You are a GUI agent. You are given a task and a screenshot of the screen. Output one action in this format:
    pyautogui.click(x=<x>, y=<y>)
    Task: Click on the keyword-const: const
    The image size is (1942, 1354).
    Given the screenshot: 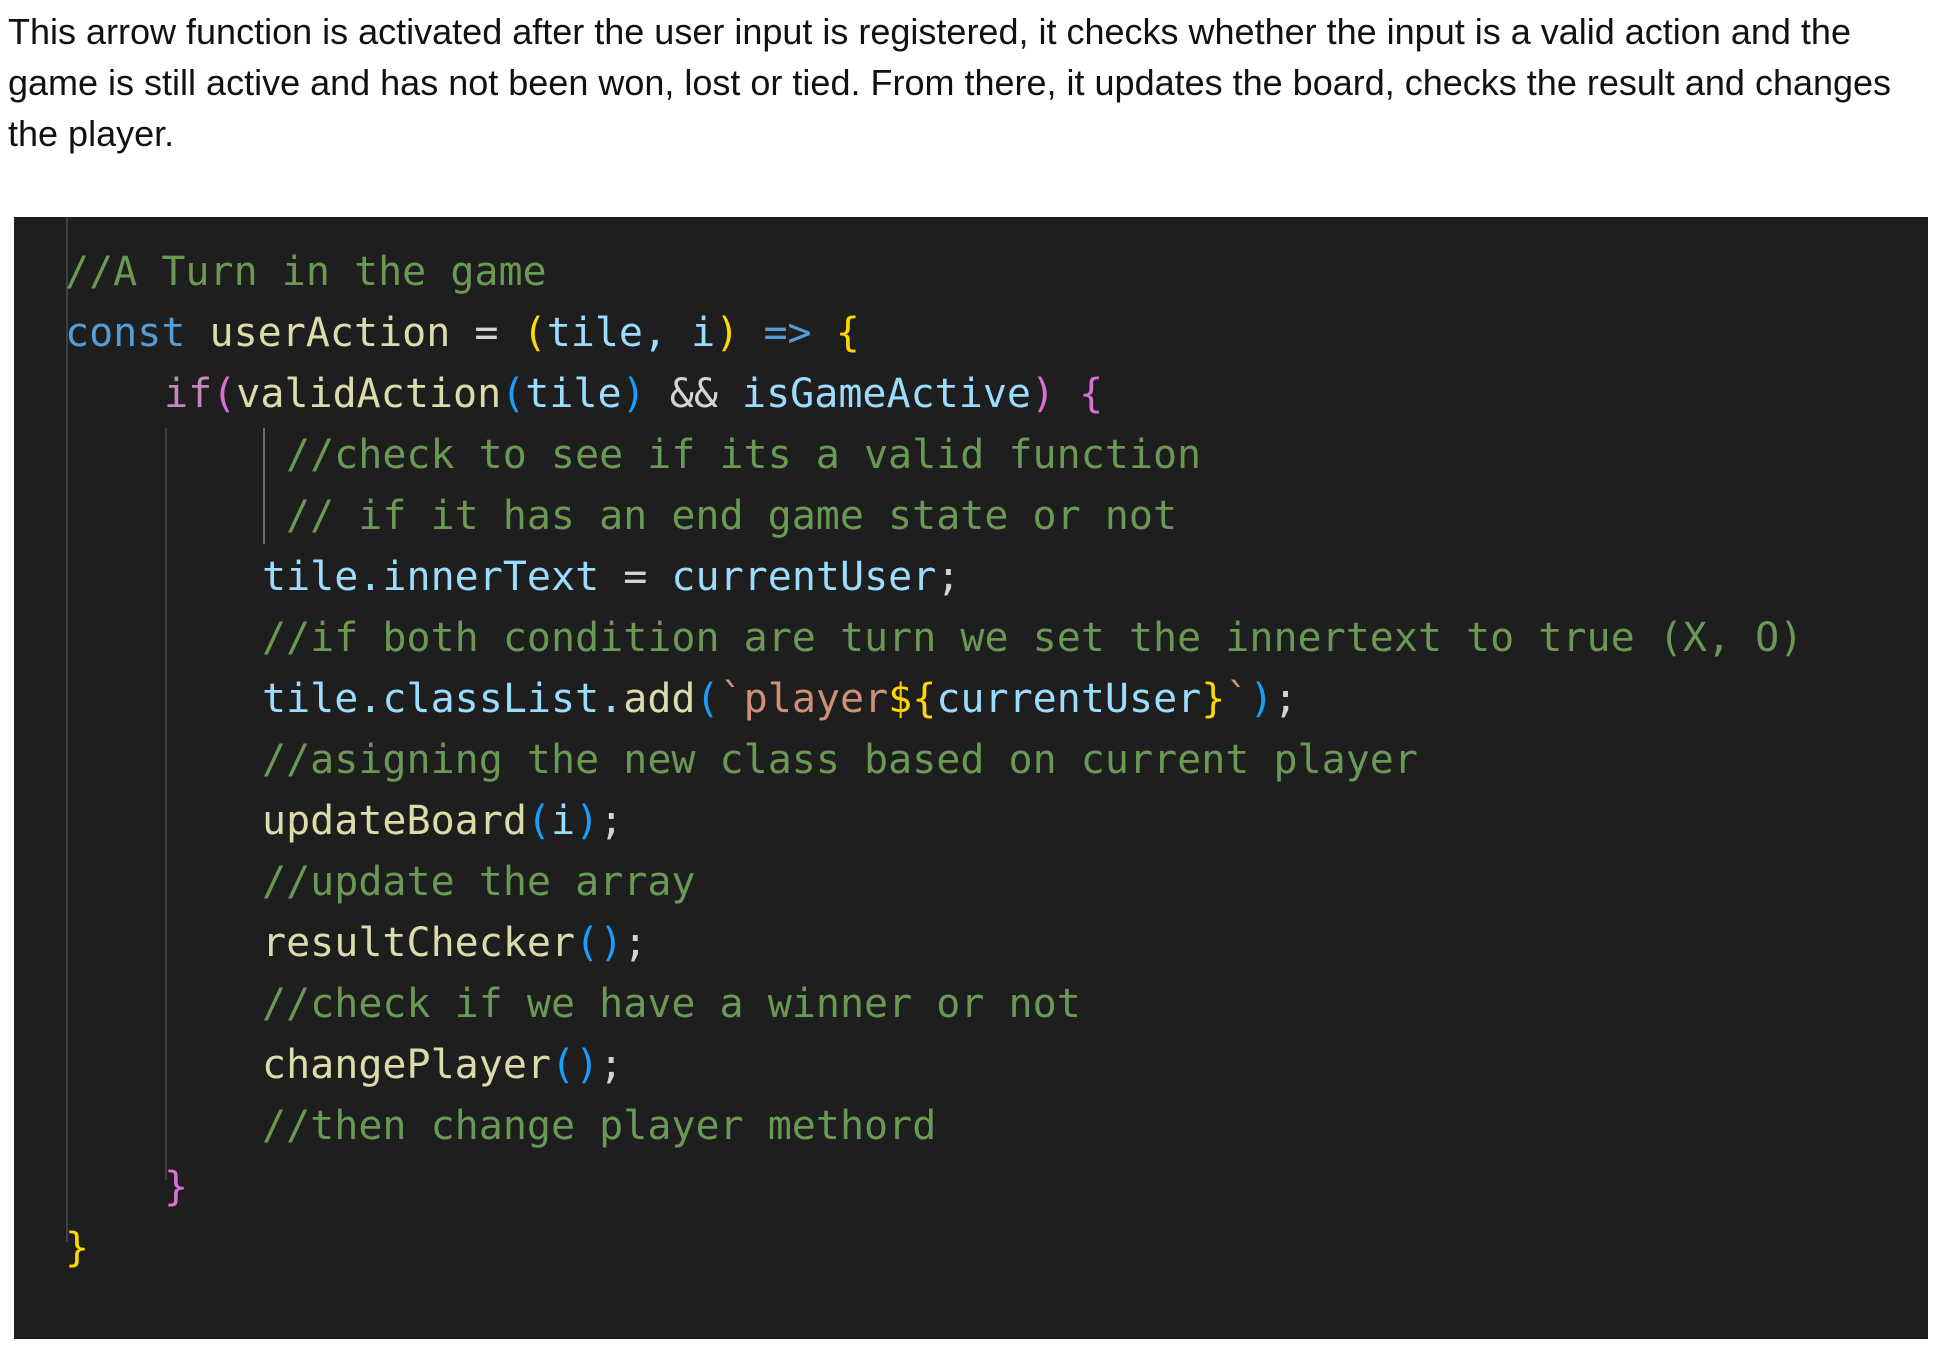 What is the action you would take?
    pyautogui.click(x=125, y=333)
    